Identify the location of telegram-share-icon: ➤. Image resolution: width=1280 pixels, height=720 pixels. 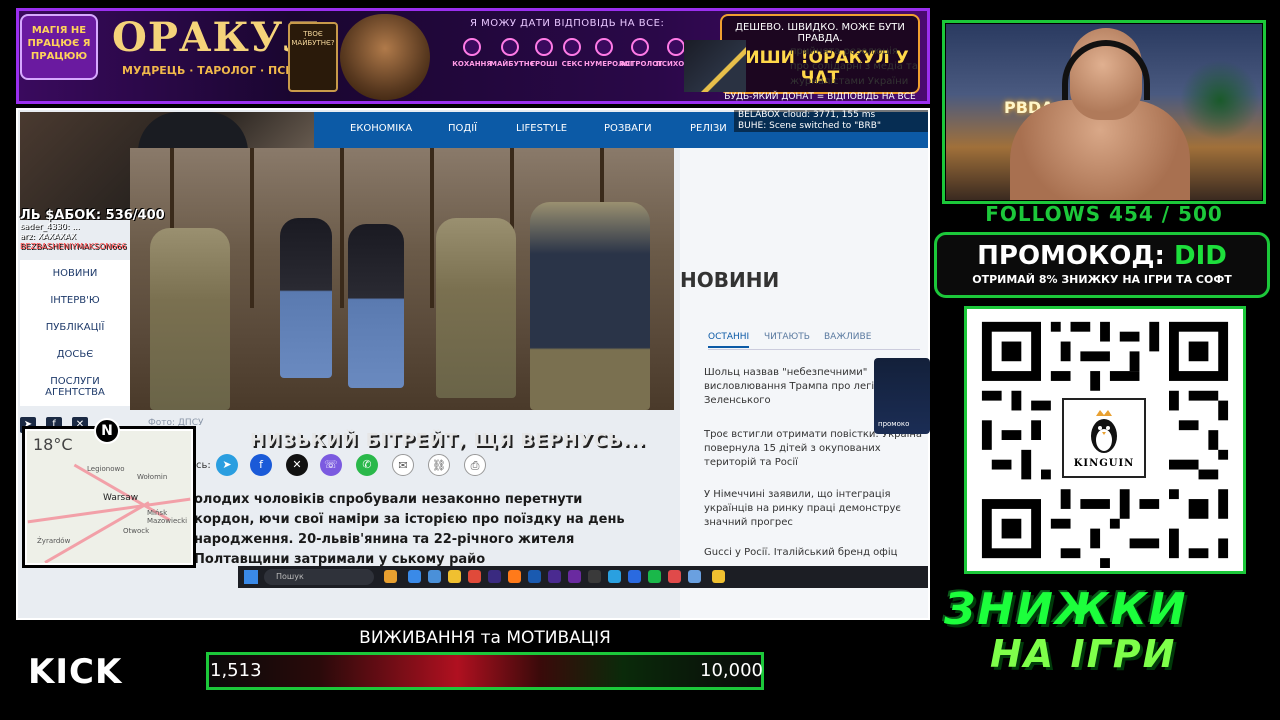
(227, 465).